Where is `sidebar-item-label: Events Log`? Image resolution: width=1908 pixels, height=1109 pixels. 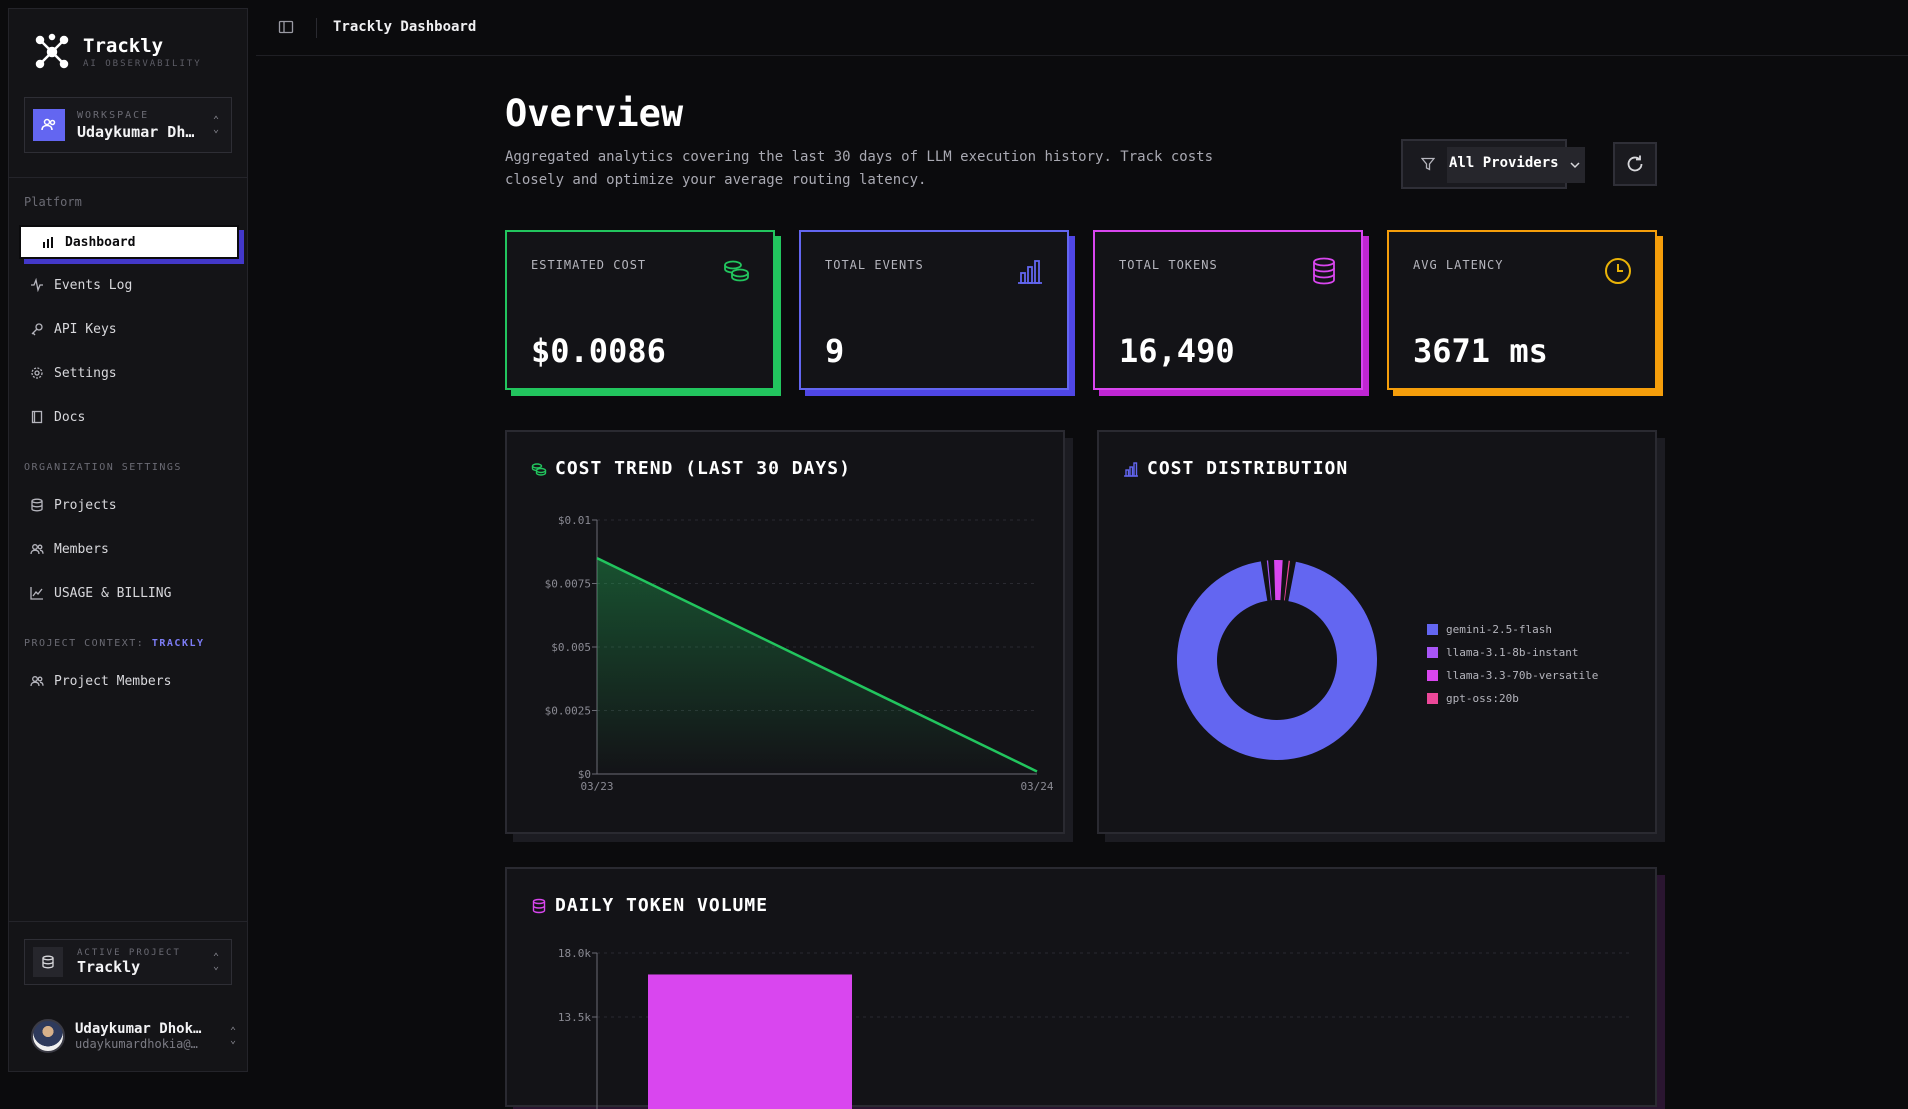
sidebar-item-label: Events Log is located at coordinates (93, 285).